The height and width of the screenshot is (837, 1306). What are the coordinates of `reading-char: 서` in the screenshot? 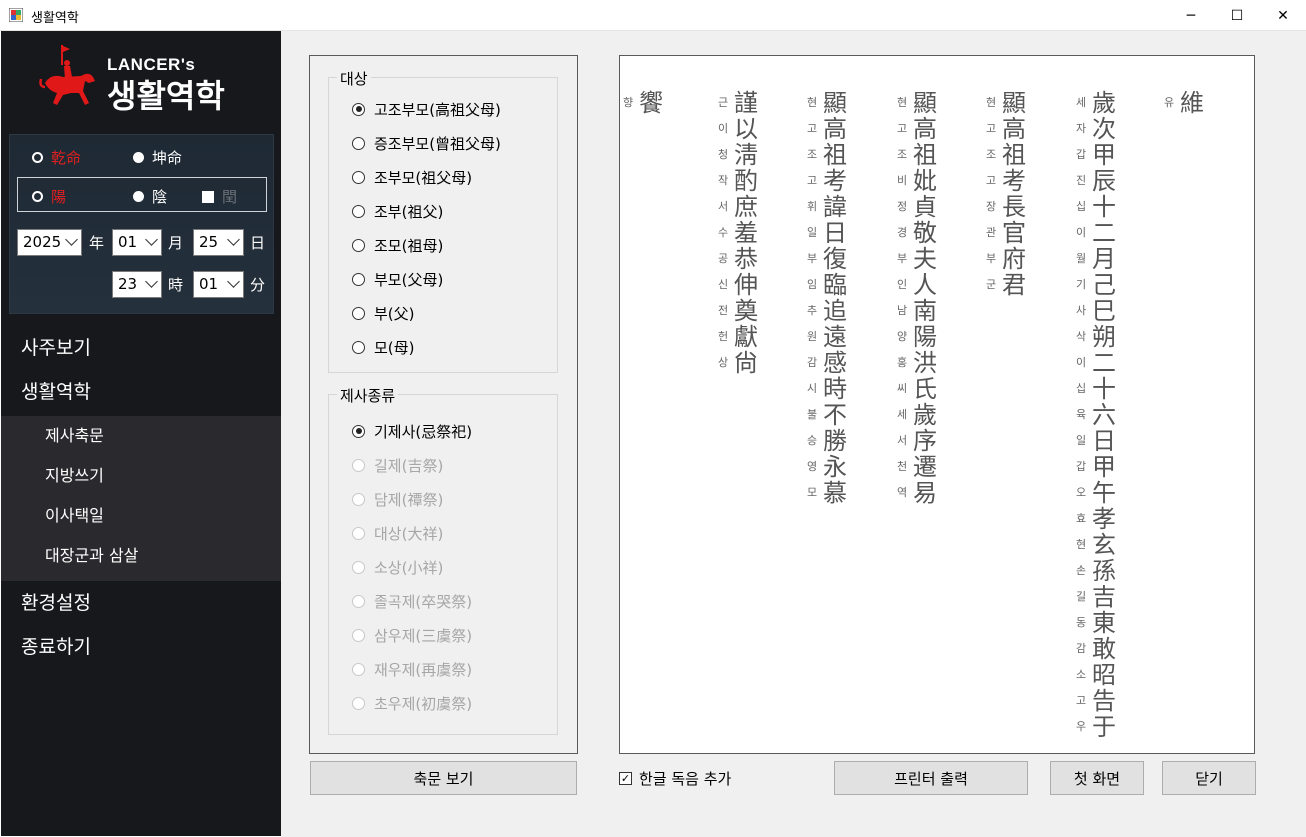 It's located at (723, 206).